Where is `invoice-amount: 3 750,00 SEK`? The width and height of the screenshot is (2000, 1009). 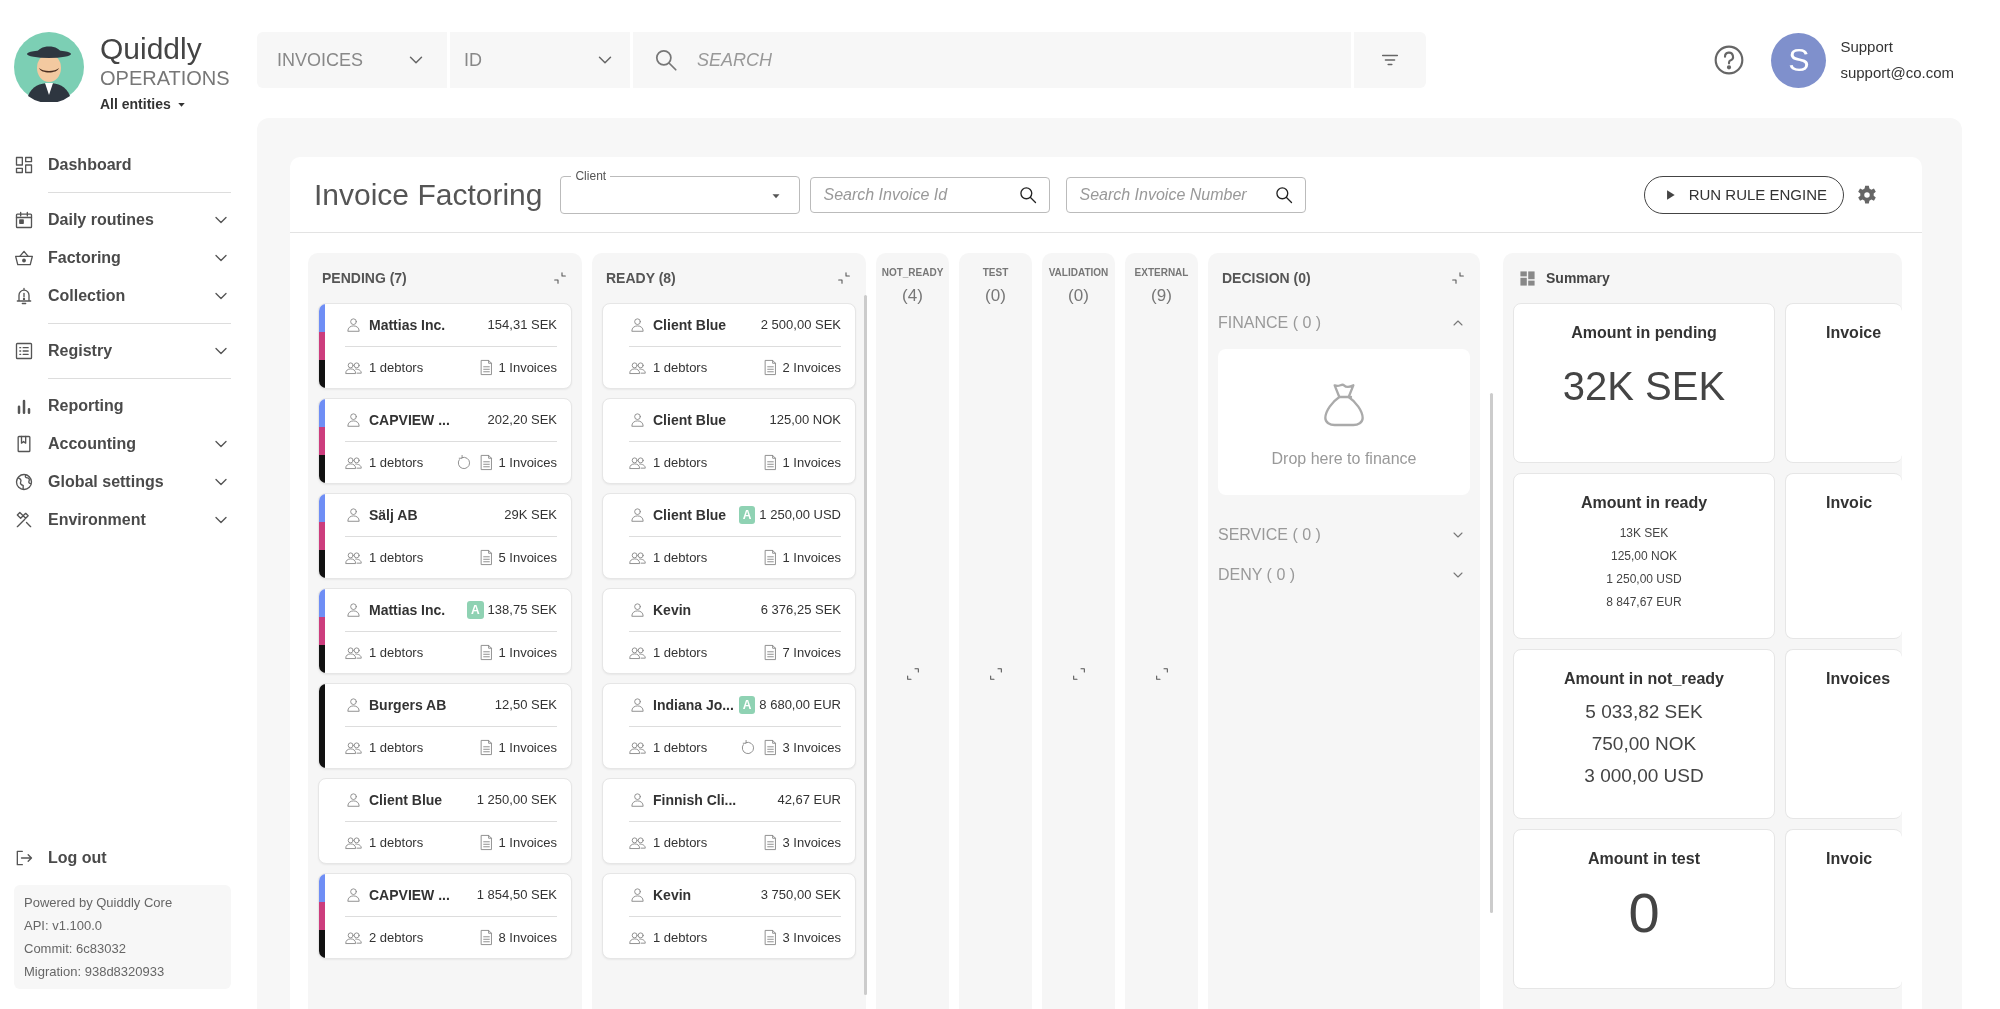 invoice-amount: 3 750,00 SEK is located at coordinates (800, 895).